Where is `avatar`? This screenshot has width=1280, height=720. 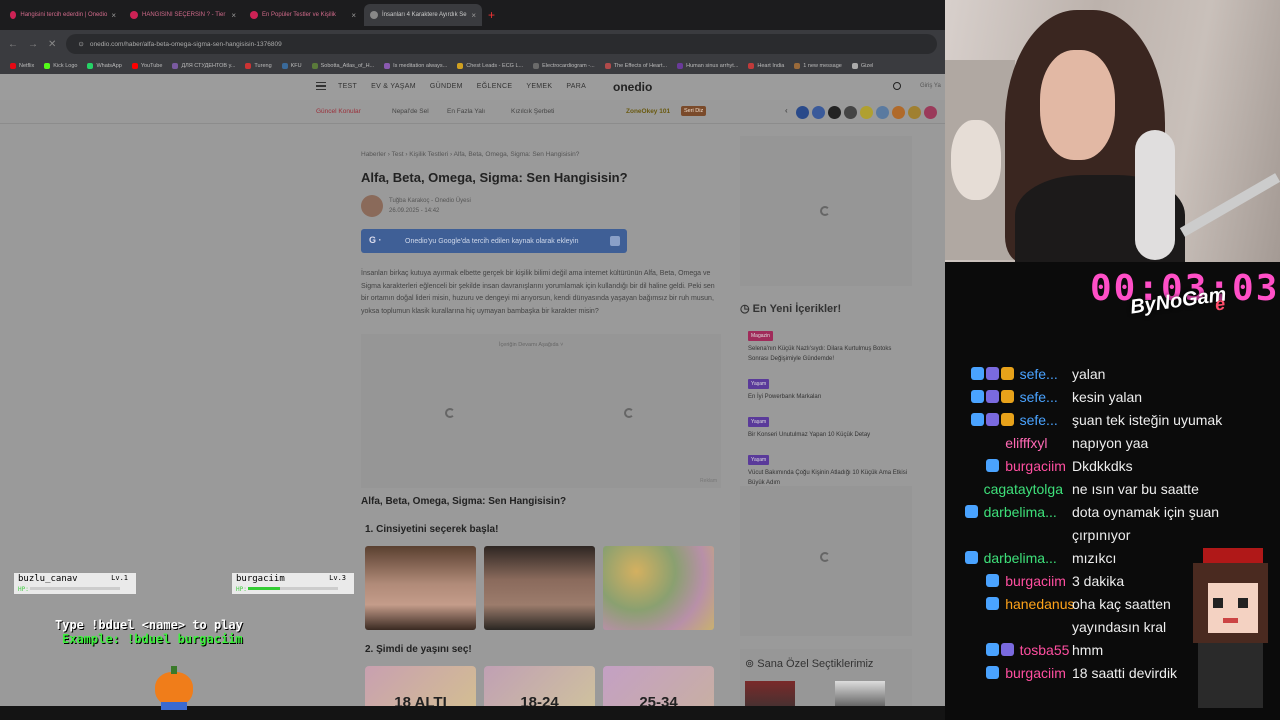 avatar is located at coordinates (372, 206).